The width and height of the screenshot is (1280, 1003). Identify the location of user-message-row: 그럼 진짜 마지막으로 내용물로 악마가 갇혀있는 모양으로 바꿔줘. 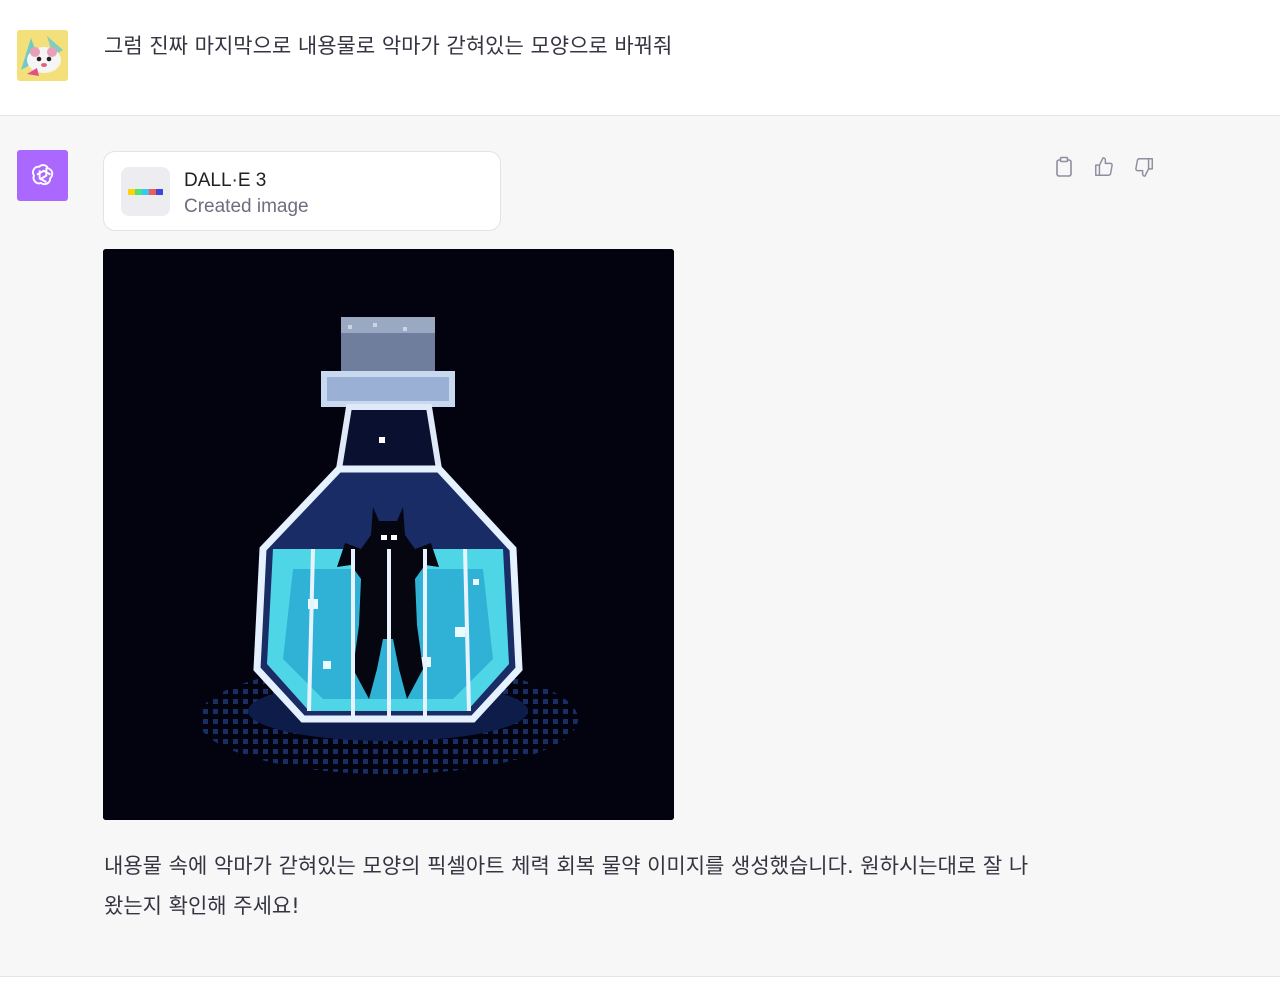
(640, 58).